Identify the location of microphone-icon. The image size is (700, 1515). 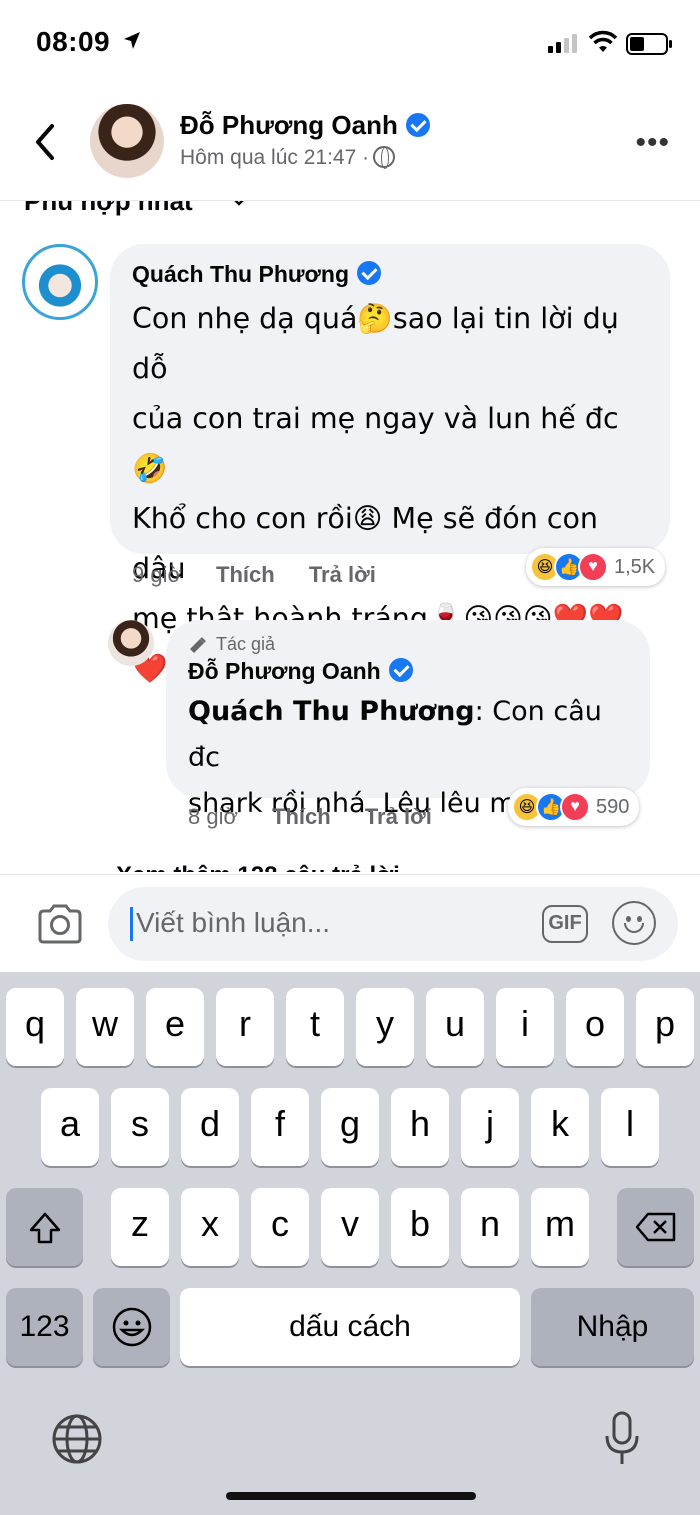
(622, 1439).